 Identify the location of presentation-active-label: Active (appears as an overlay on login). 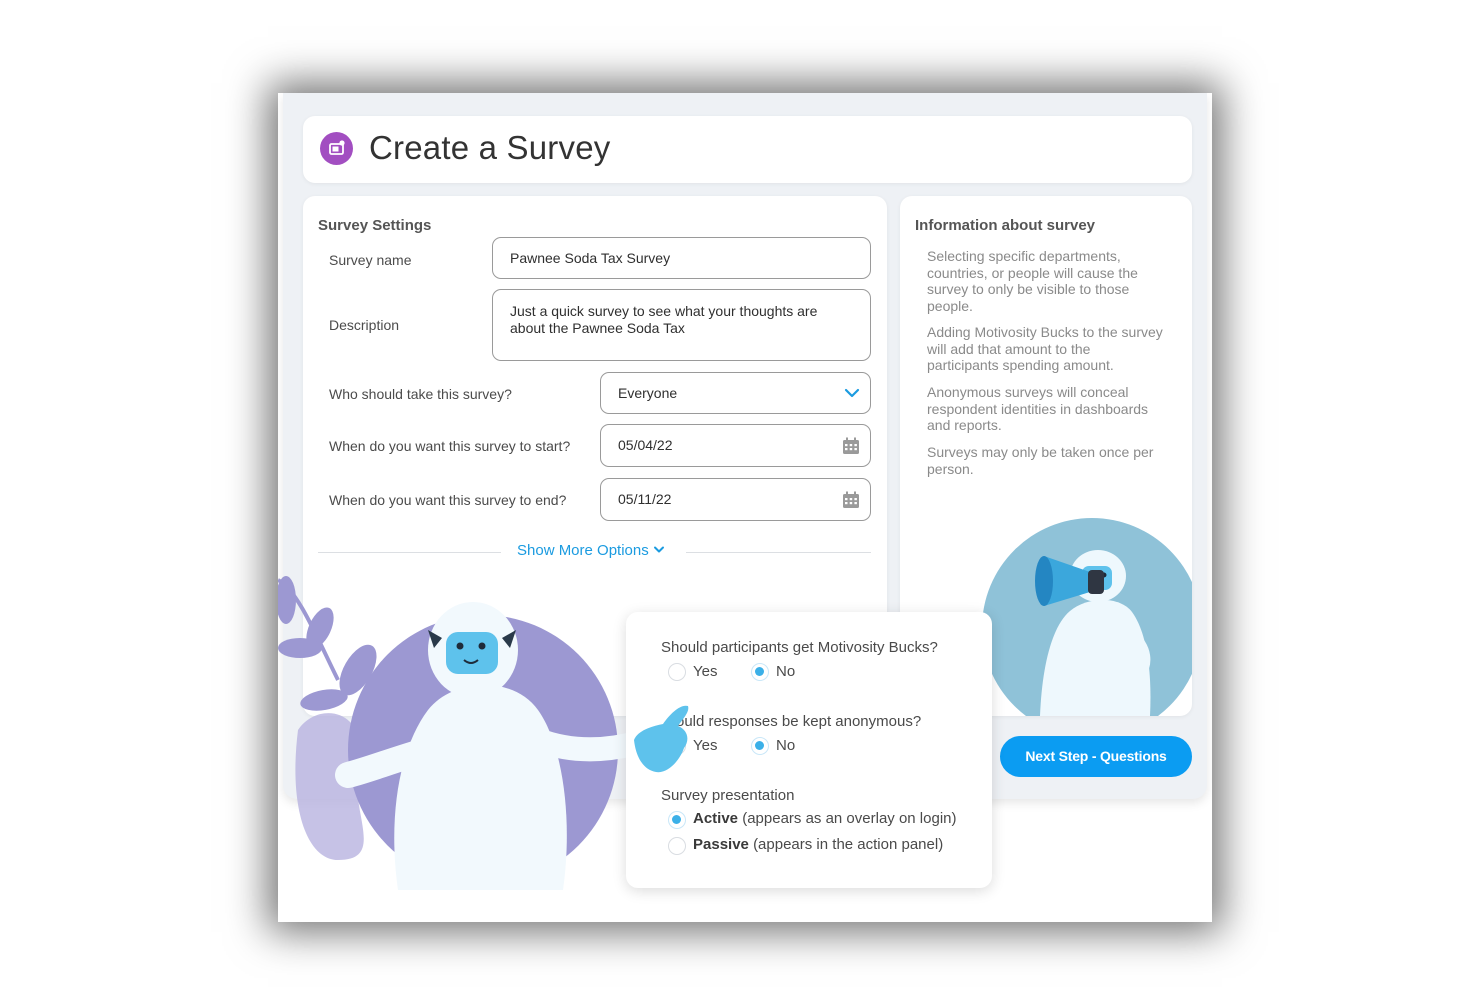
(825, 818).